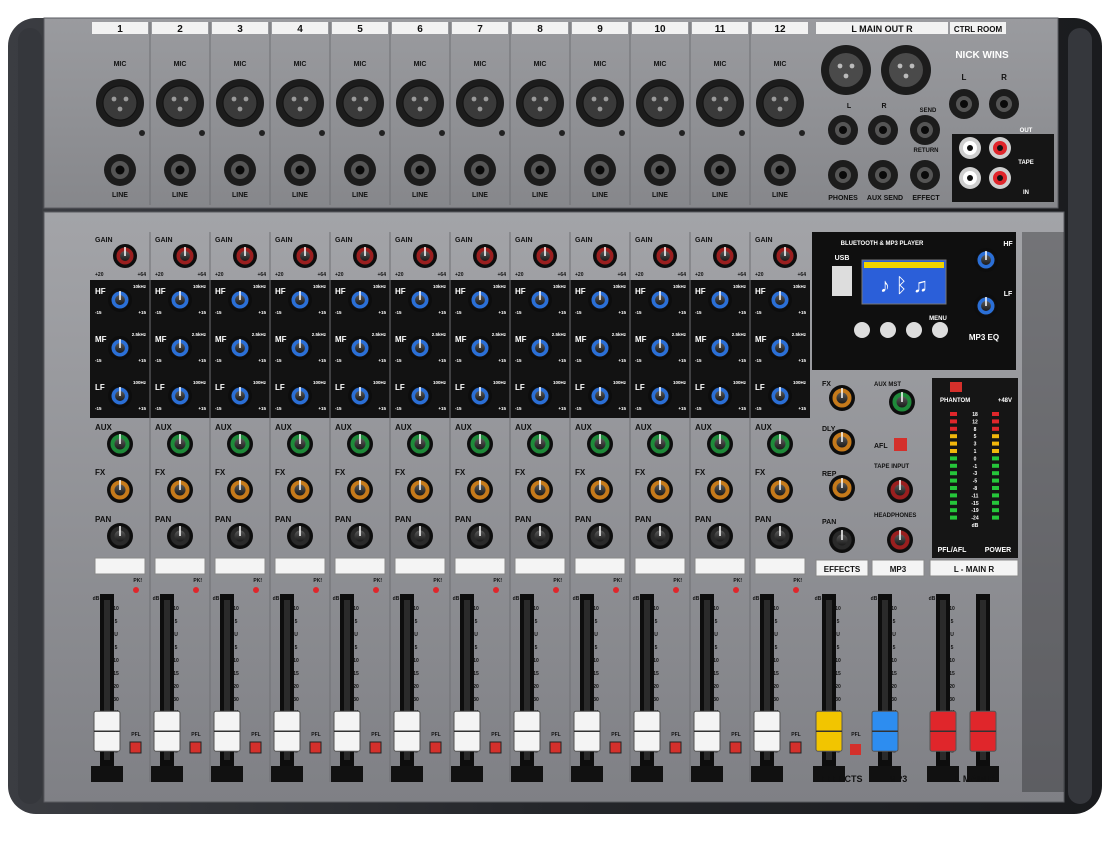  What do you see at coordinates (1000, 178) in the screenshot?
I see `rca-hole` at bounding box center [1000, 178].